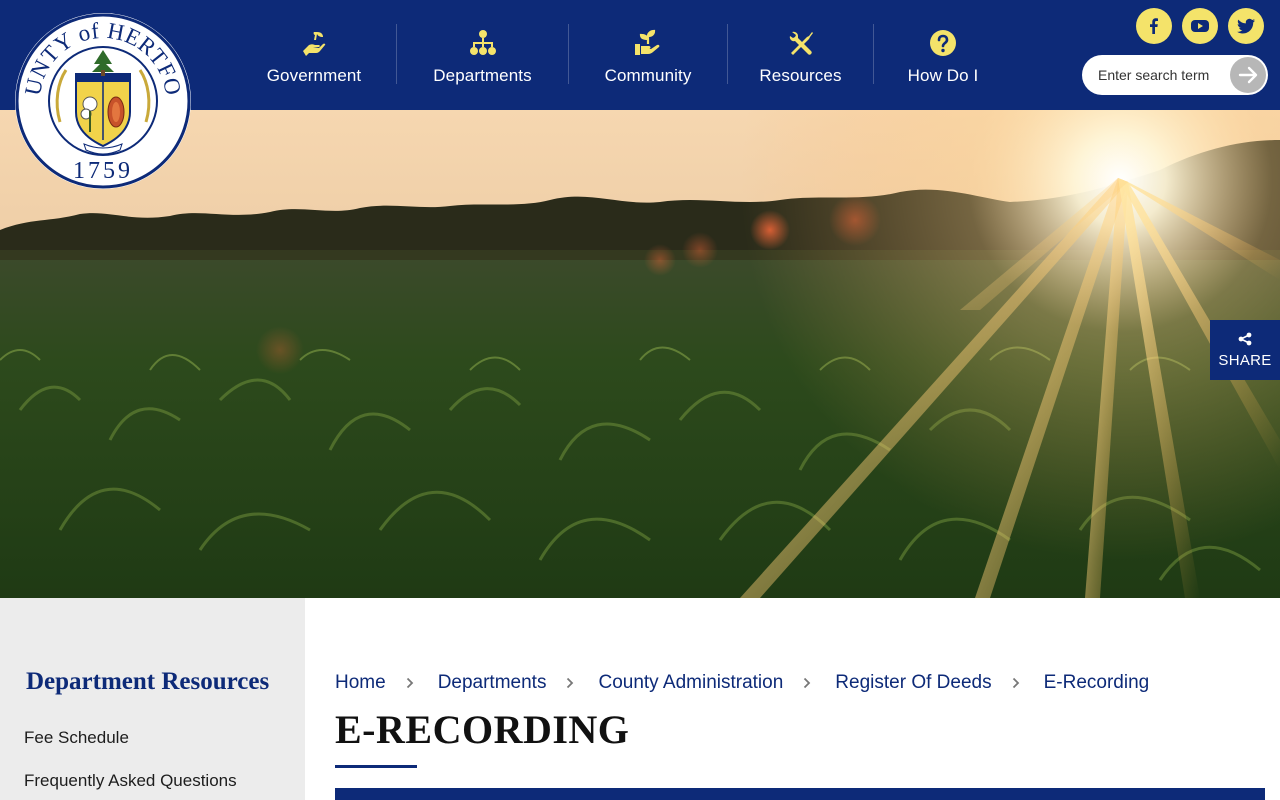  I want to click on nav-label: Resources, so click(800, 75).